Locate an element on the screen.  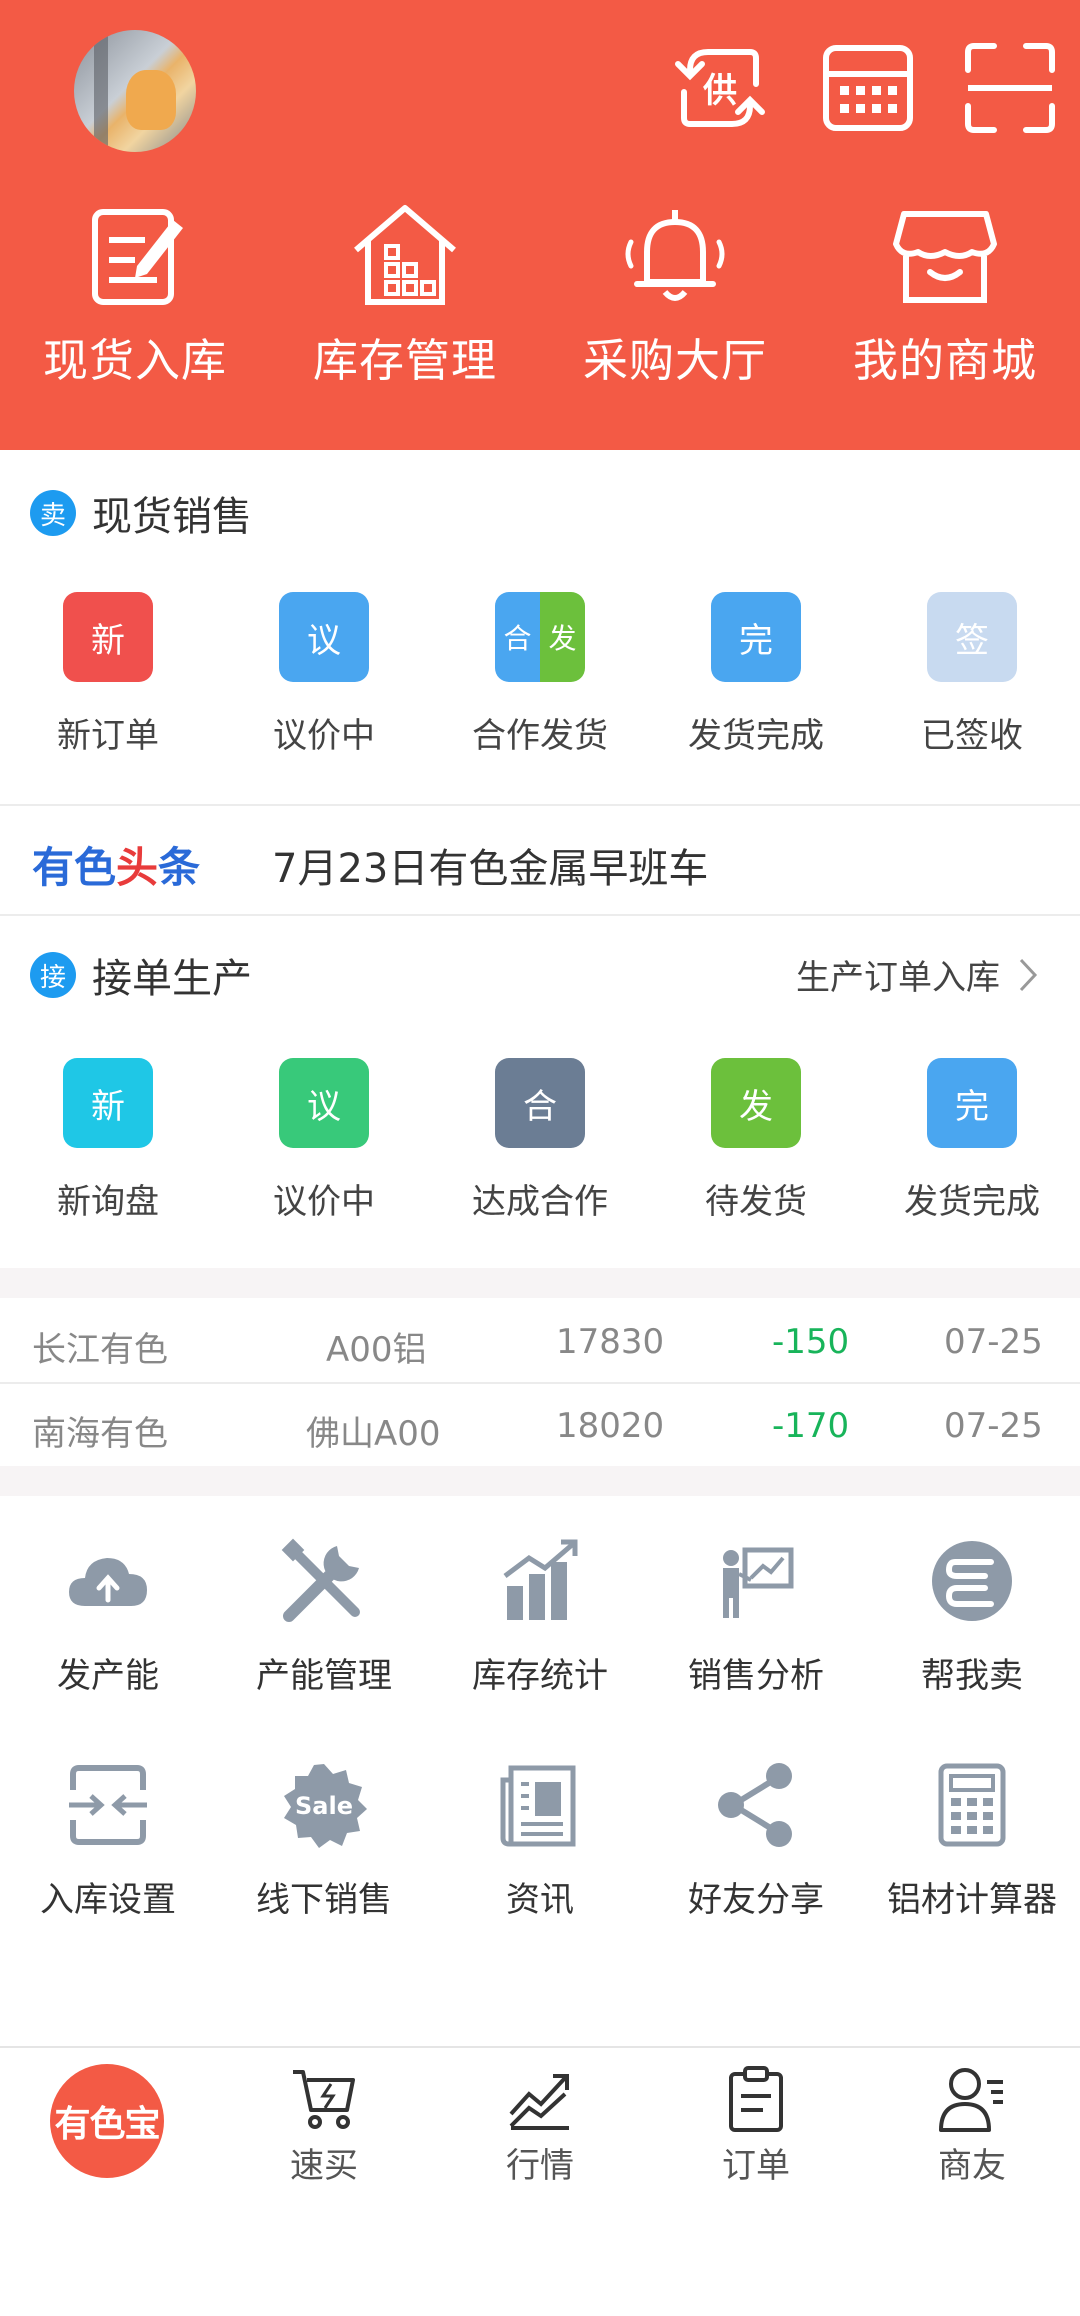
newspaper-icon is located at coordinates (538, 1806).